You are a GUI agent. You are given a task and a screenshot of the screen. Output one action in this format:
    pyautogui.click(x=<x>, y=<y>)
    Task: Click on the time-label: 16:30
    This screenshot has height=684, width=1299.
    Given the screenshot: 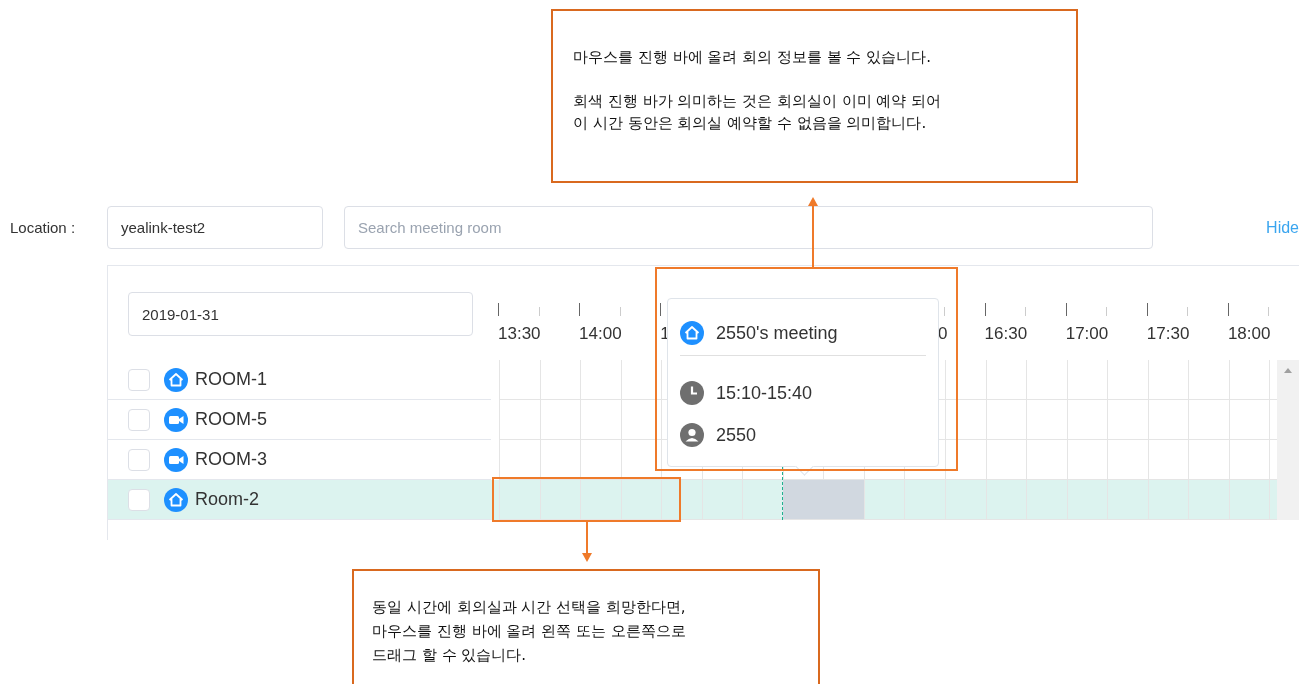 What is the action you would take?
    pyautogui.click(x=1006, y=334)
    